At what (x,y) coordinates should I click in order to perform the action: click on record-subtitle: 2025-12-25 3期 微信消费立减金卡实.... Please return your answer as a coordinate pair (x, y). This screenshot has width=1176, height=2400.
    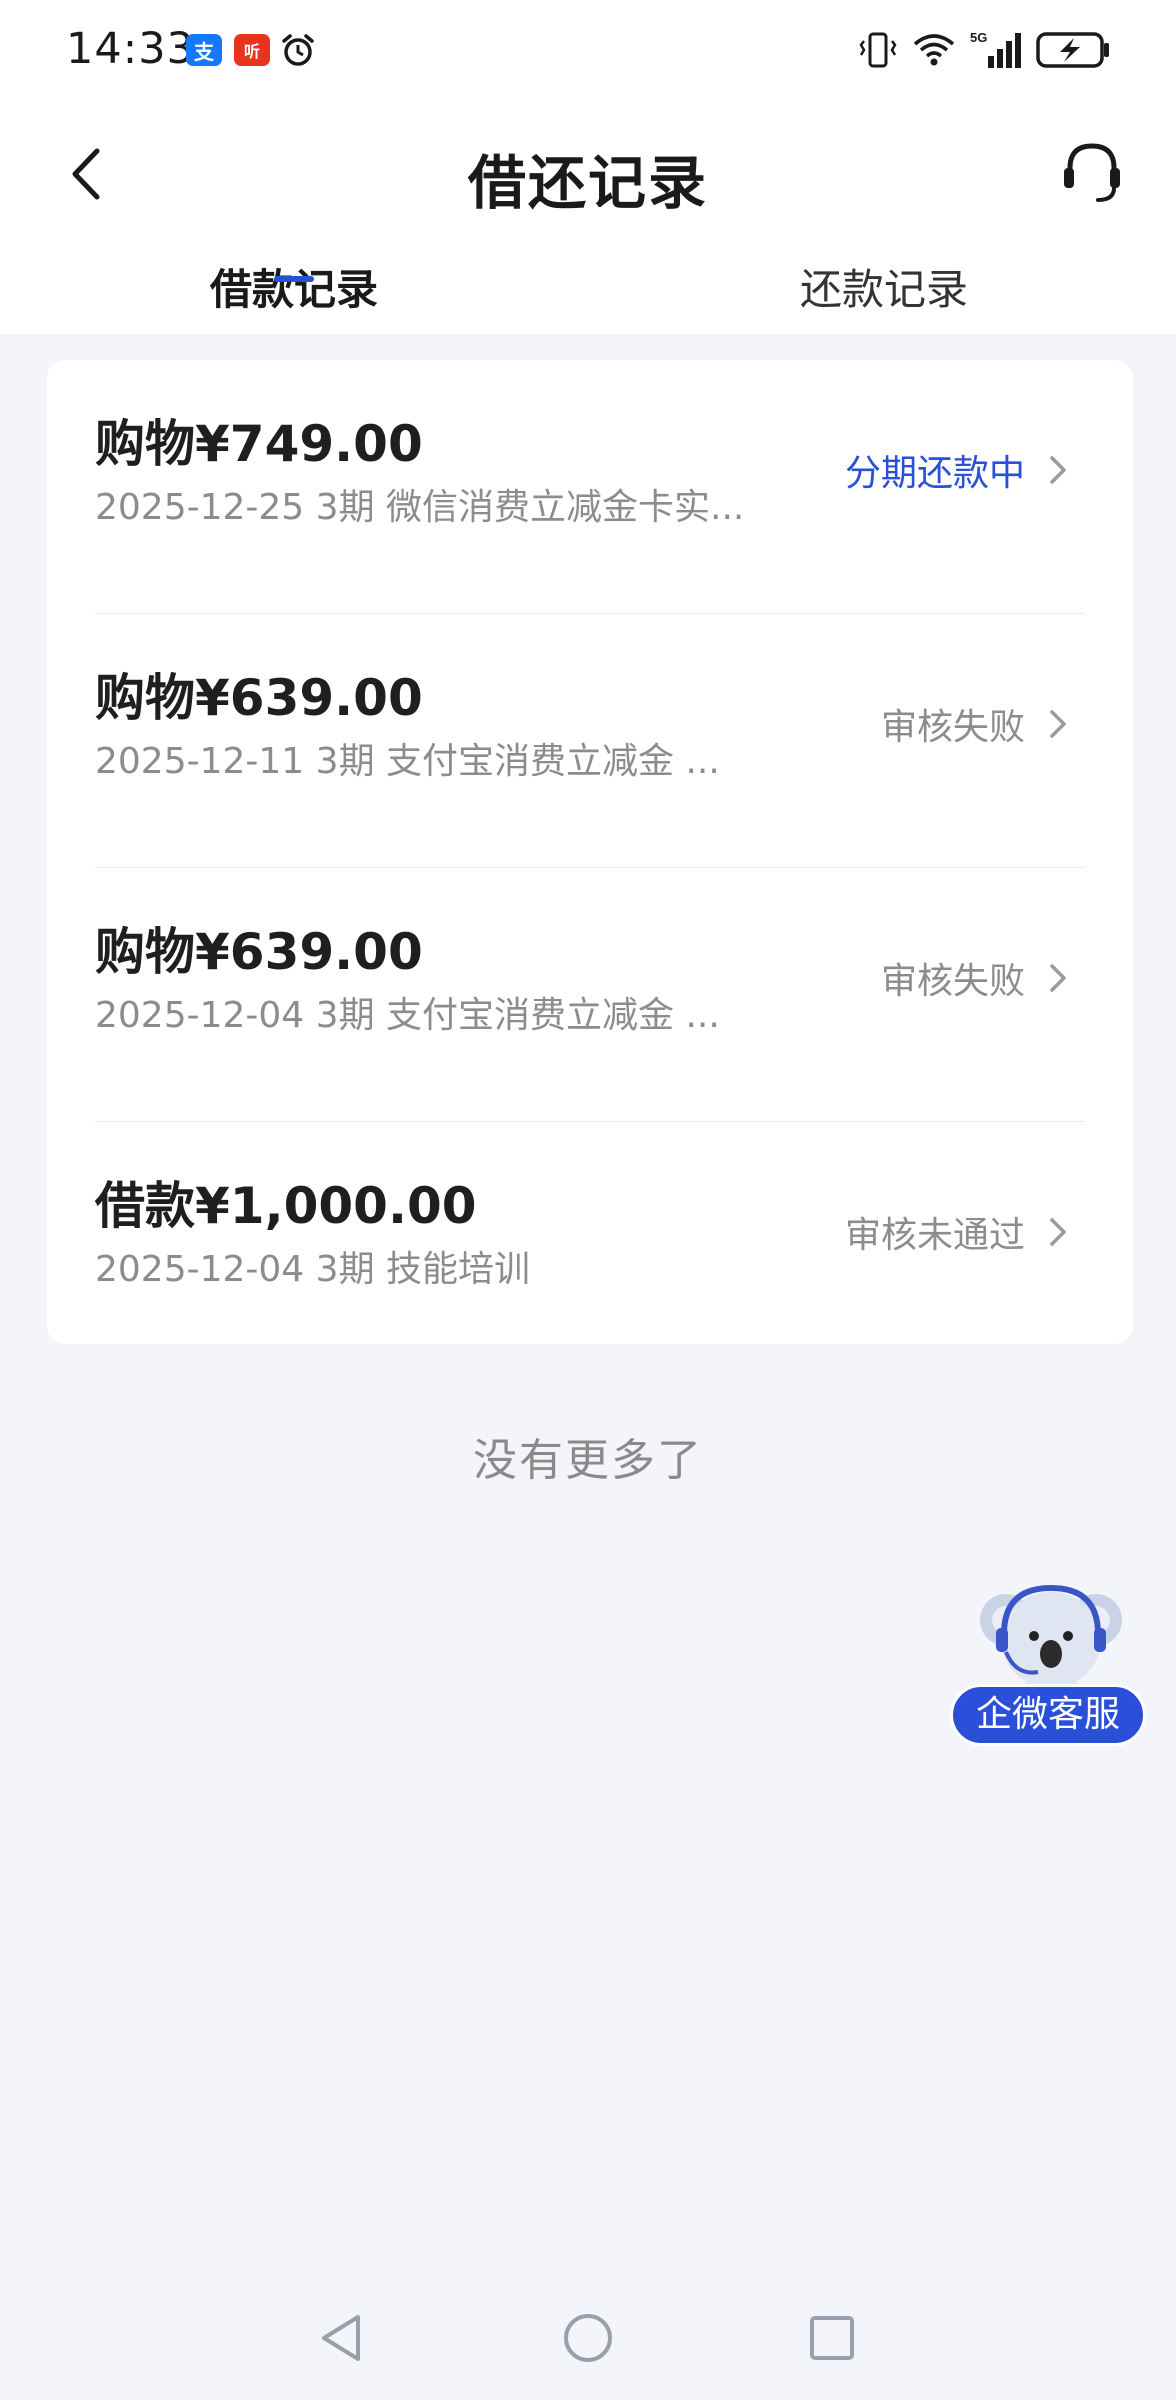
    Looking at the image, I should click on (420, 507).